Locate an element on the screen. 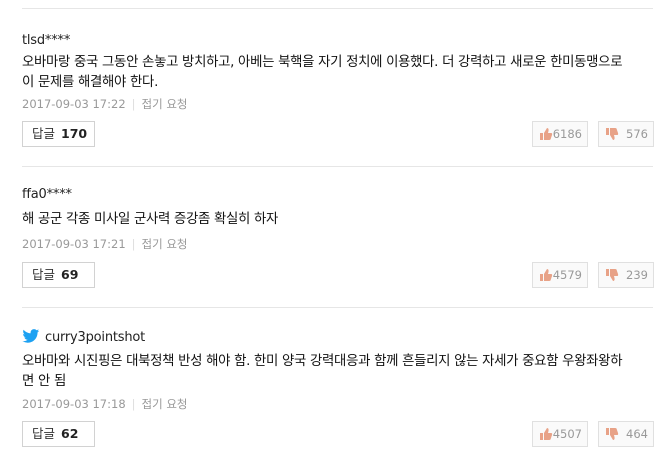 The height and width of the screenshot is (460, 667). reply-count: 170 is located at coordinates (74, 133).